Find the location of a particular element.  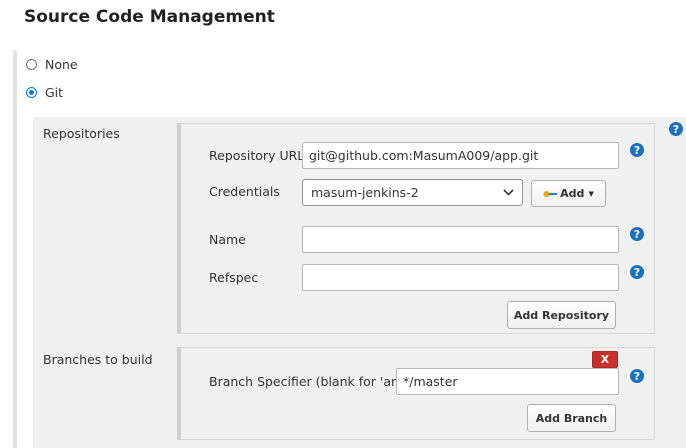

scm-option-git: Git is located at coordinates (44, 92).